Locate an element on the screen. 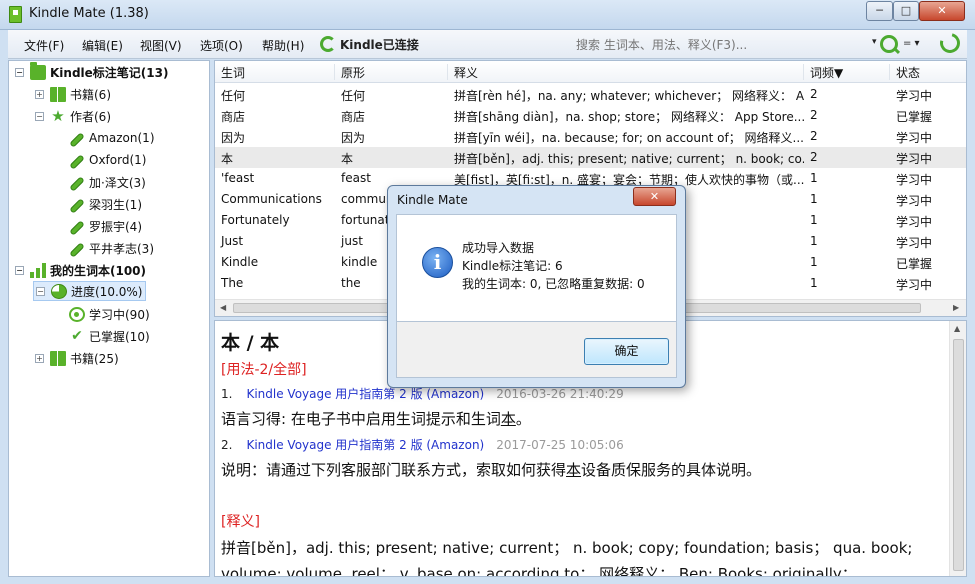  tree-item-progress: − 进度(10.0%) is located at coordinates (89, 291).